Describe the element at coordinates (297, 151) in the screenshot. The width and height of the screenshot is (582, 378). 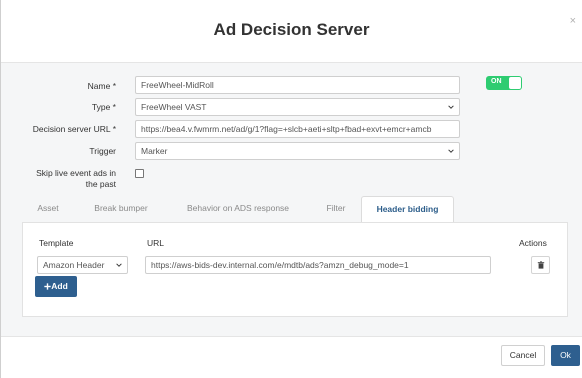
I see `trigger-select: Marker` at that location.